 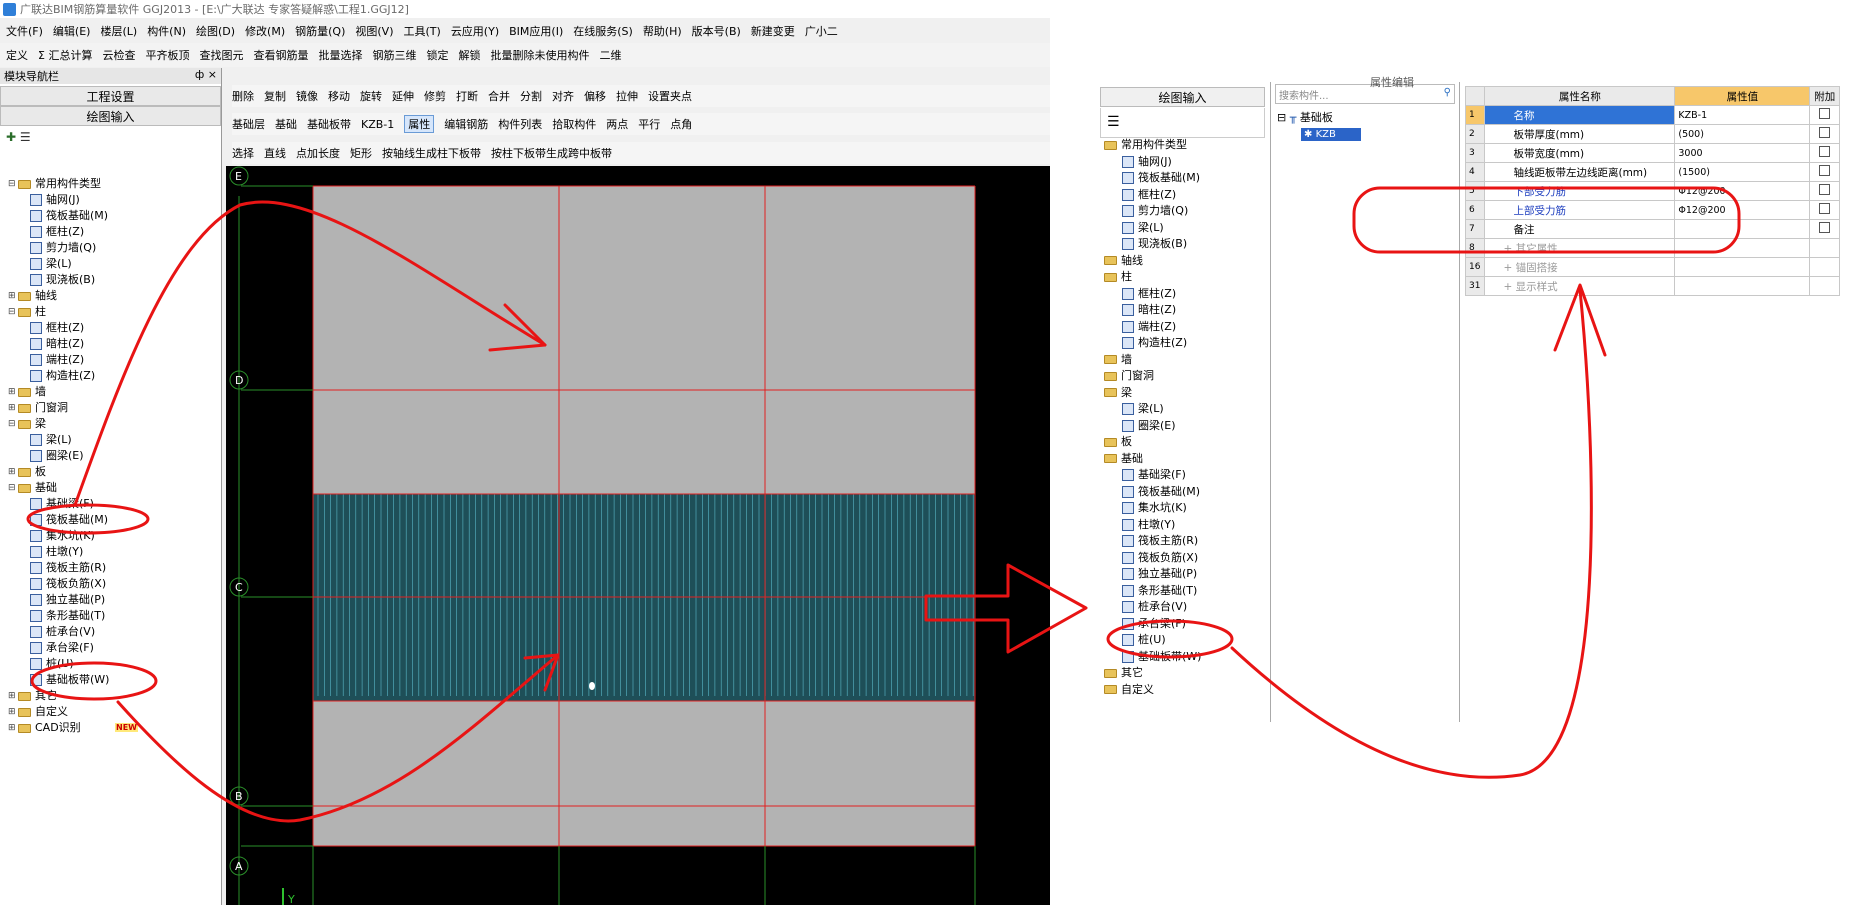 I want to click on component-selector-5: 编辑钢筋, so click(x=466, y=124).